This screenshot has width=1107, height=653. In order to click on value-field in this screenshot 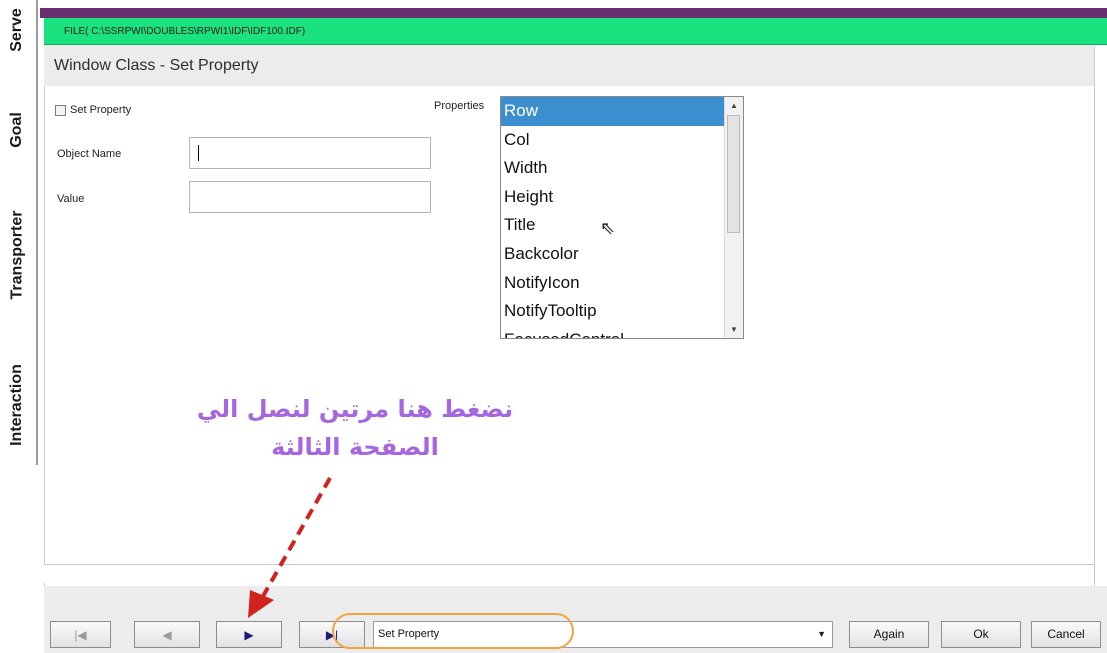, I will do `click(310, 197)`.